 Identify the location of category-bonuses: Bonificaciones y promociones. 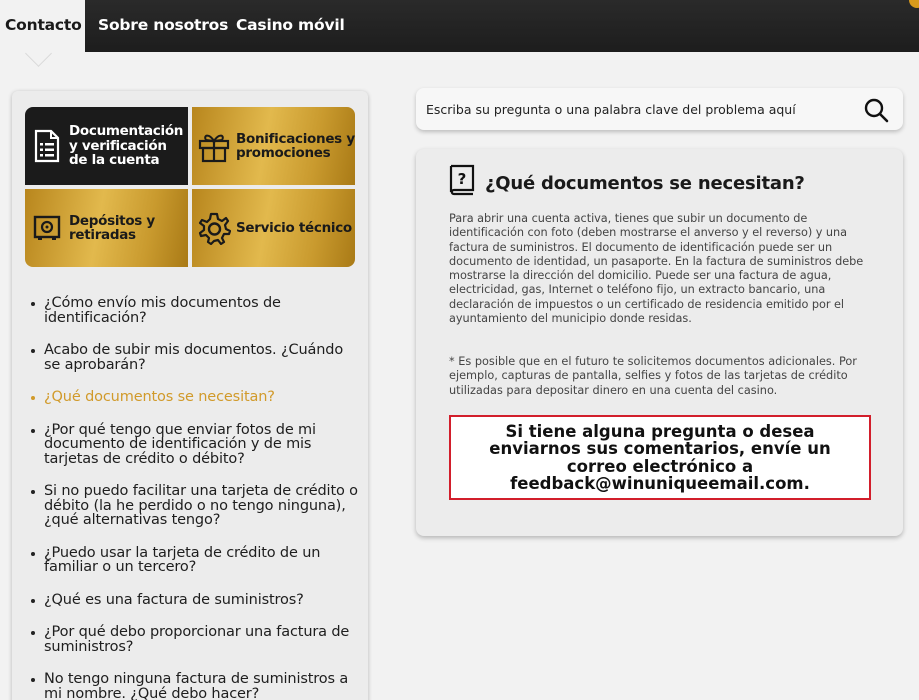
(273, 146).